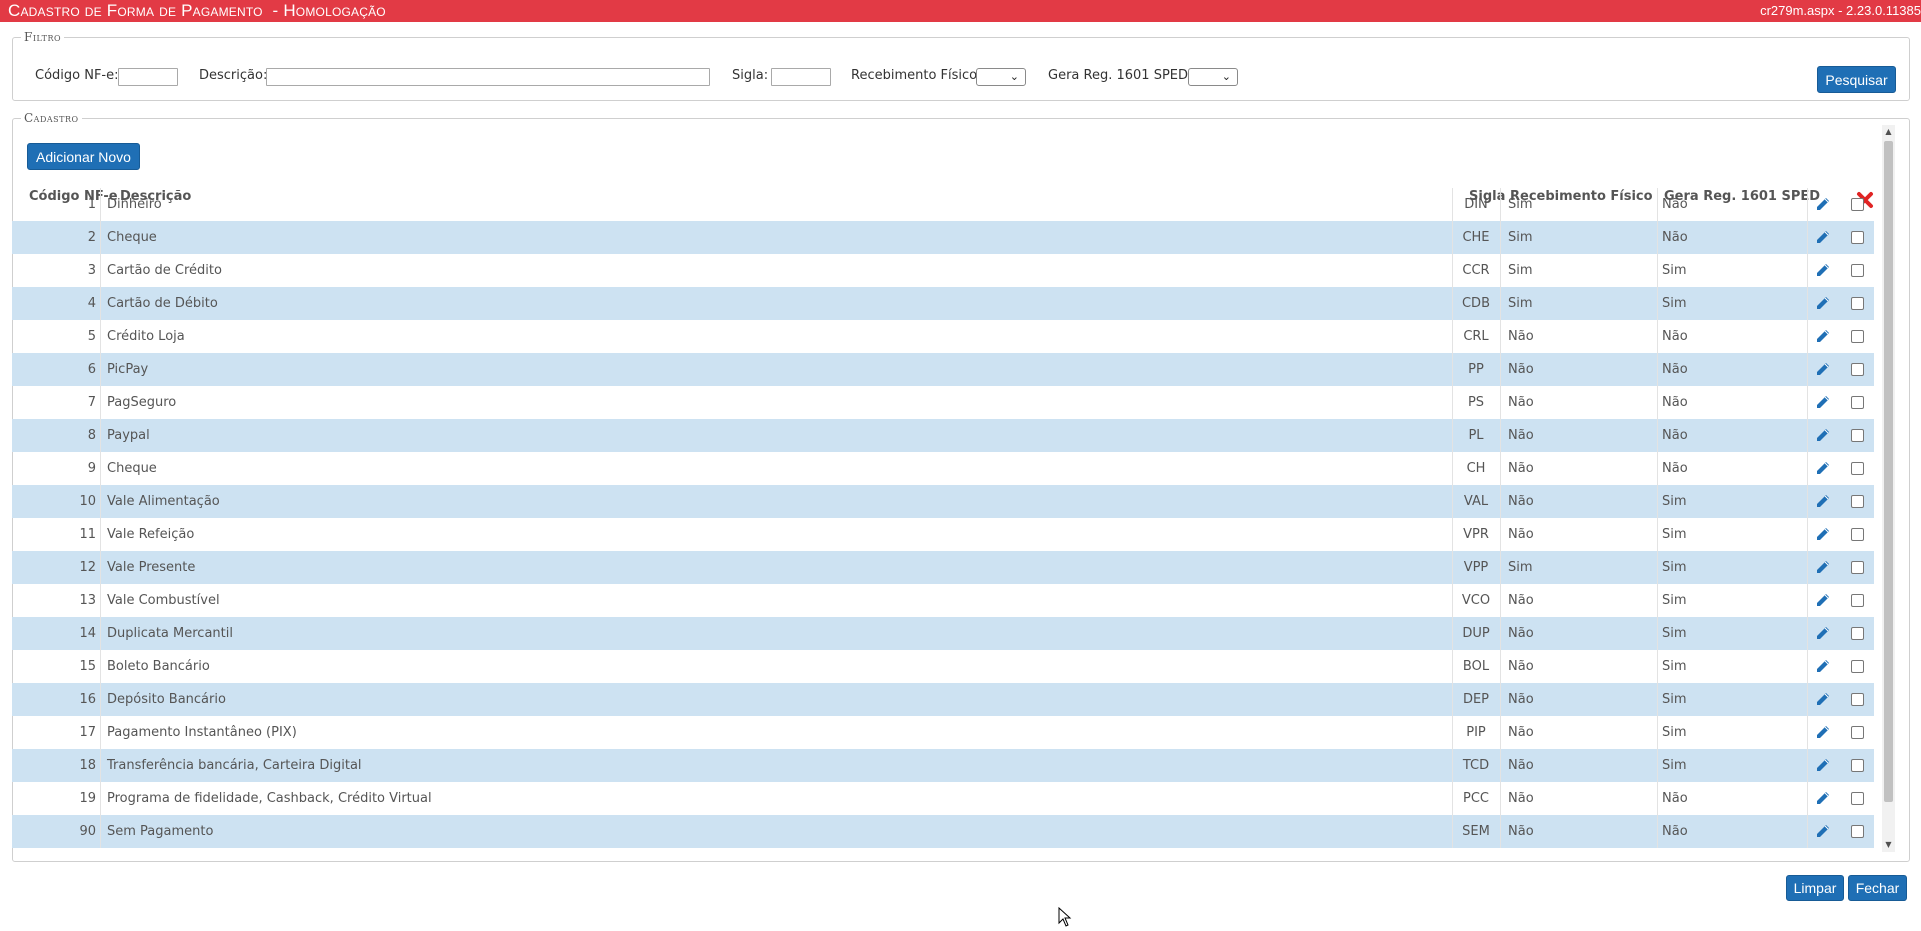 This screenshot has height=931, width=1921. What do you see at coordinates (943, 303) in the screenshot?
I see `table-row: 4 Cartão de Débito CDB Sim Sim` at bounding box center [943, 303].